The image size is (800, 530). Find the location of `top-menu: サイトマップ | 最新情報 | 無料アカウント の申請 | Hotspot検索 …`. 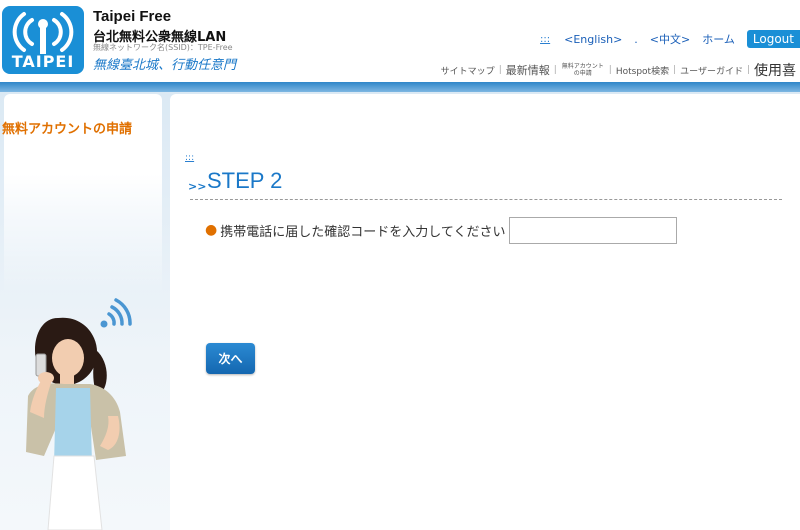

top-menu: サイトマップ | 最新情報 | 無料アカウント の申請 | Hotspot検索 … is located at coordinates (618, 70).